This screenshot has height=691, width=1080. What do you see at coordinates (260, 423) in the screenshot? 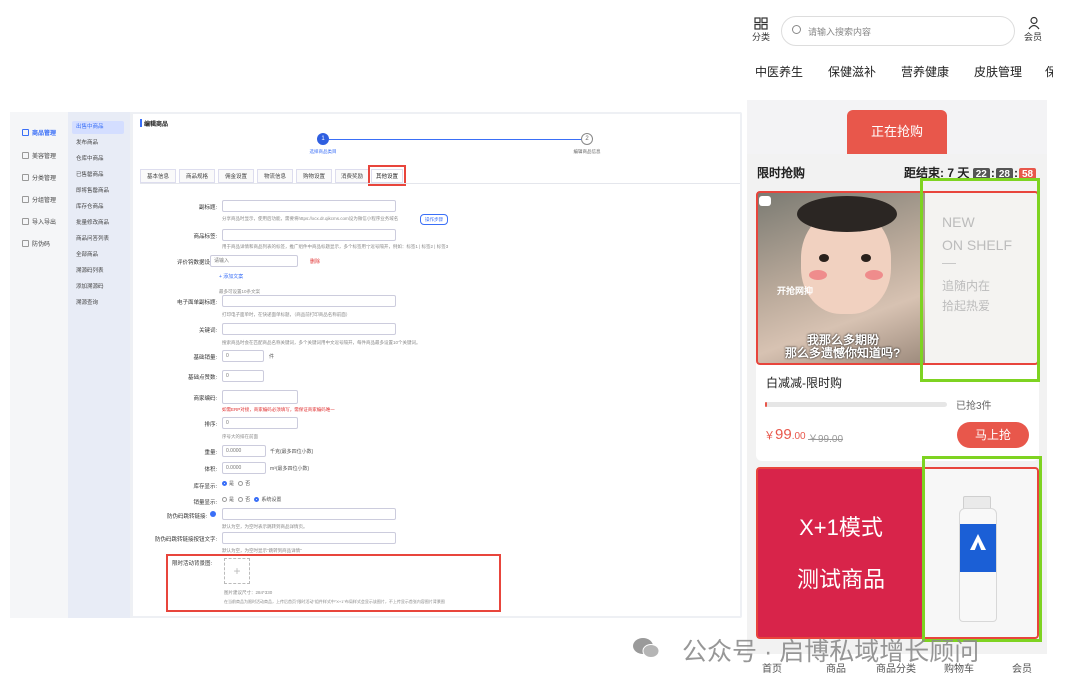
I see `sort-input: 0` at bounding box center [260, 423].